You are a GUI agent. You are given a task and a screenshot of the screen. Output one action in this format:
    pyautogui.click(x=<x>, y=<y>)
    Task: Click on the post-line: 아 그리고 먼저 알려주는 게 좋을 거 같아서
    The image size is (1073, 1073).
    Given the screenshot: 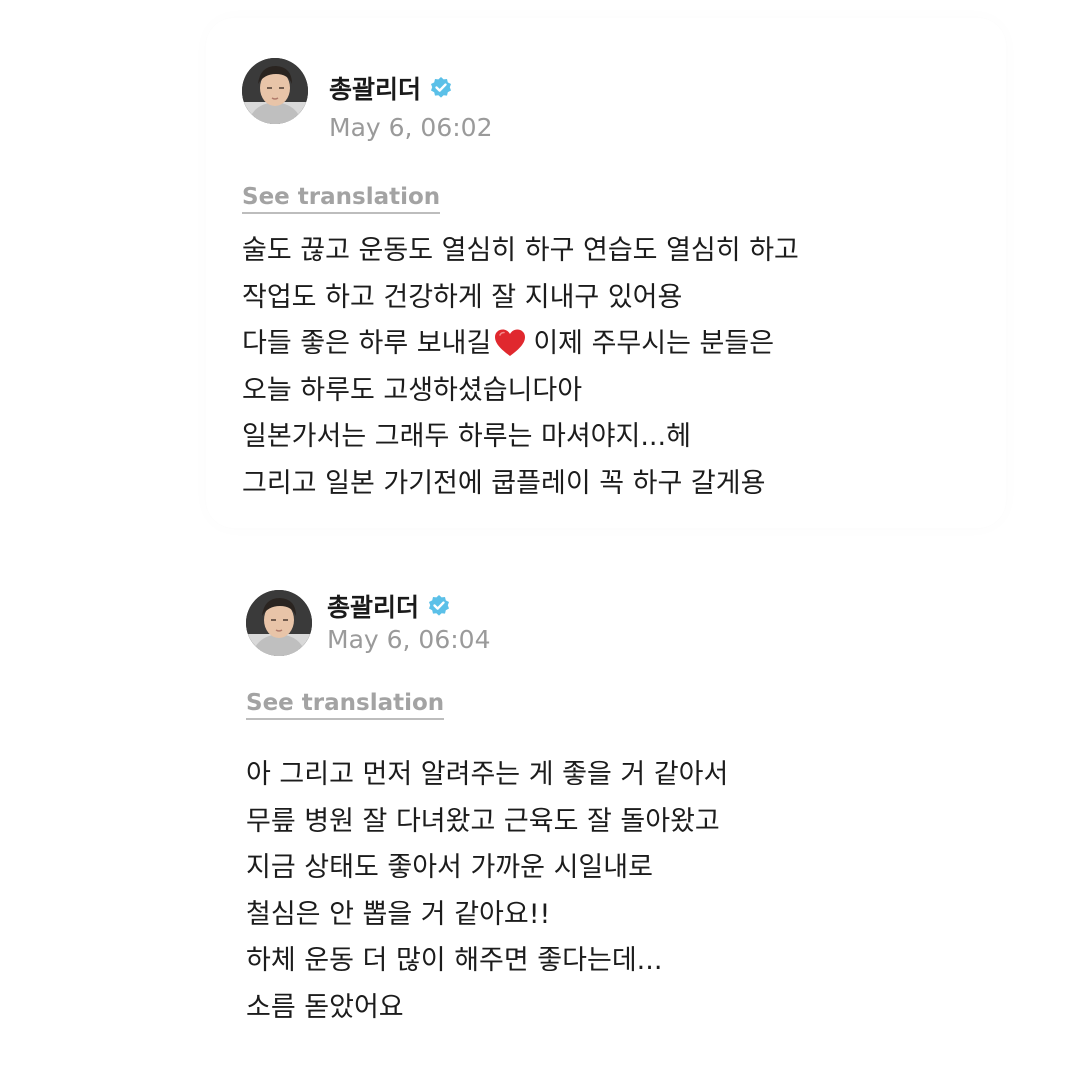 What is the action you would take?
    pyautogui.click(x=487, y=774)
    